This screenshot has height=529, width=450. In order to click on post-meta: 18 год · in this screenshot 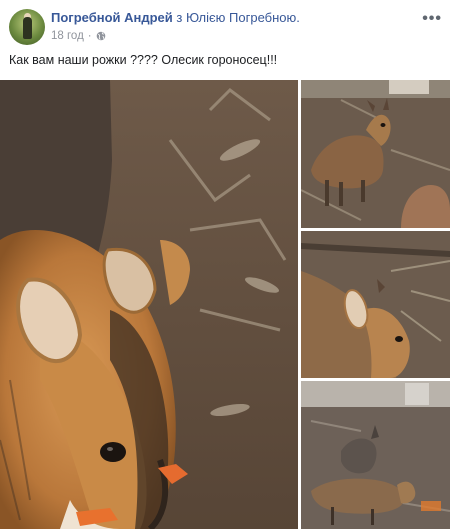, I will do `click(78, 36)`.